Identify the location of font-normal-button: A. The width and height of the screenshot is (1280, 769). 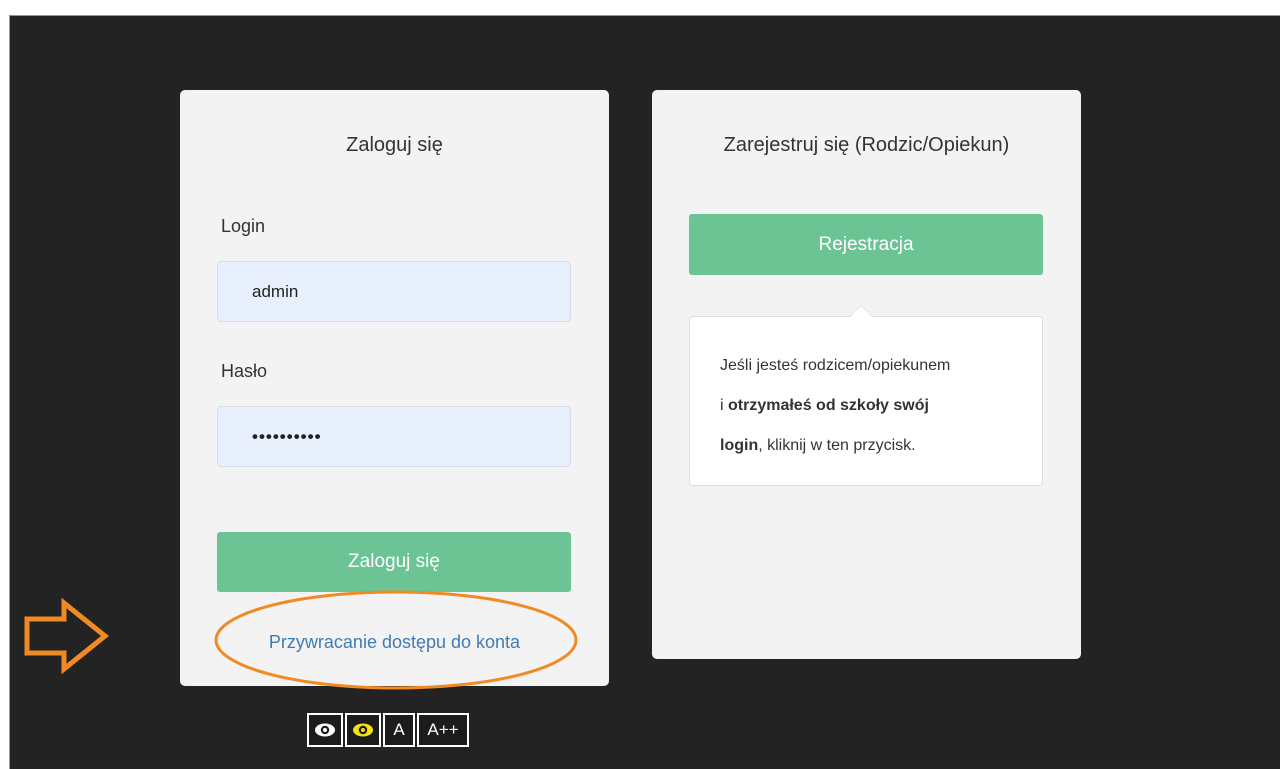
(399, 730).